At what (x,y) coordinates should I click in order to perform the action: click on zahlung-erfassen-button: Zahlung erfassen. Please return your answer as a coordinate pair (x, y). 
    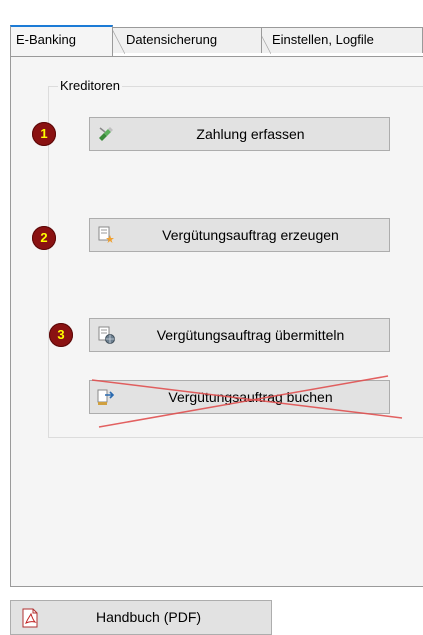
    Looking at the image, I should click on (239, 134).